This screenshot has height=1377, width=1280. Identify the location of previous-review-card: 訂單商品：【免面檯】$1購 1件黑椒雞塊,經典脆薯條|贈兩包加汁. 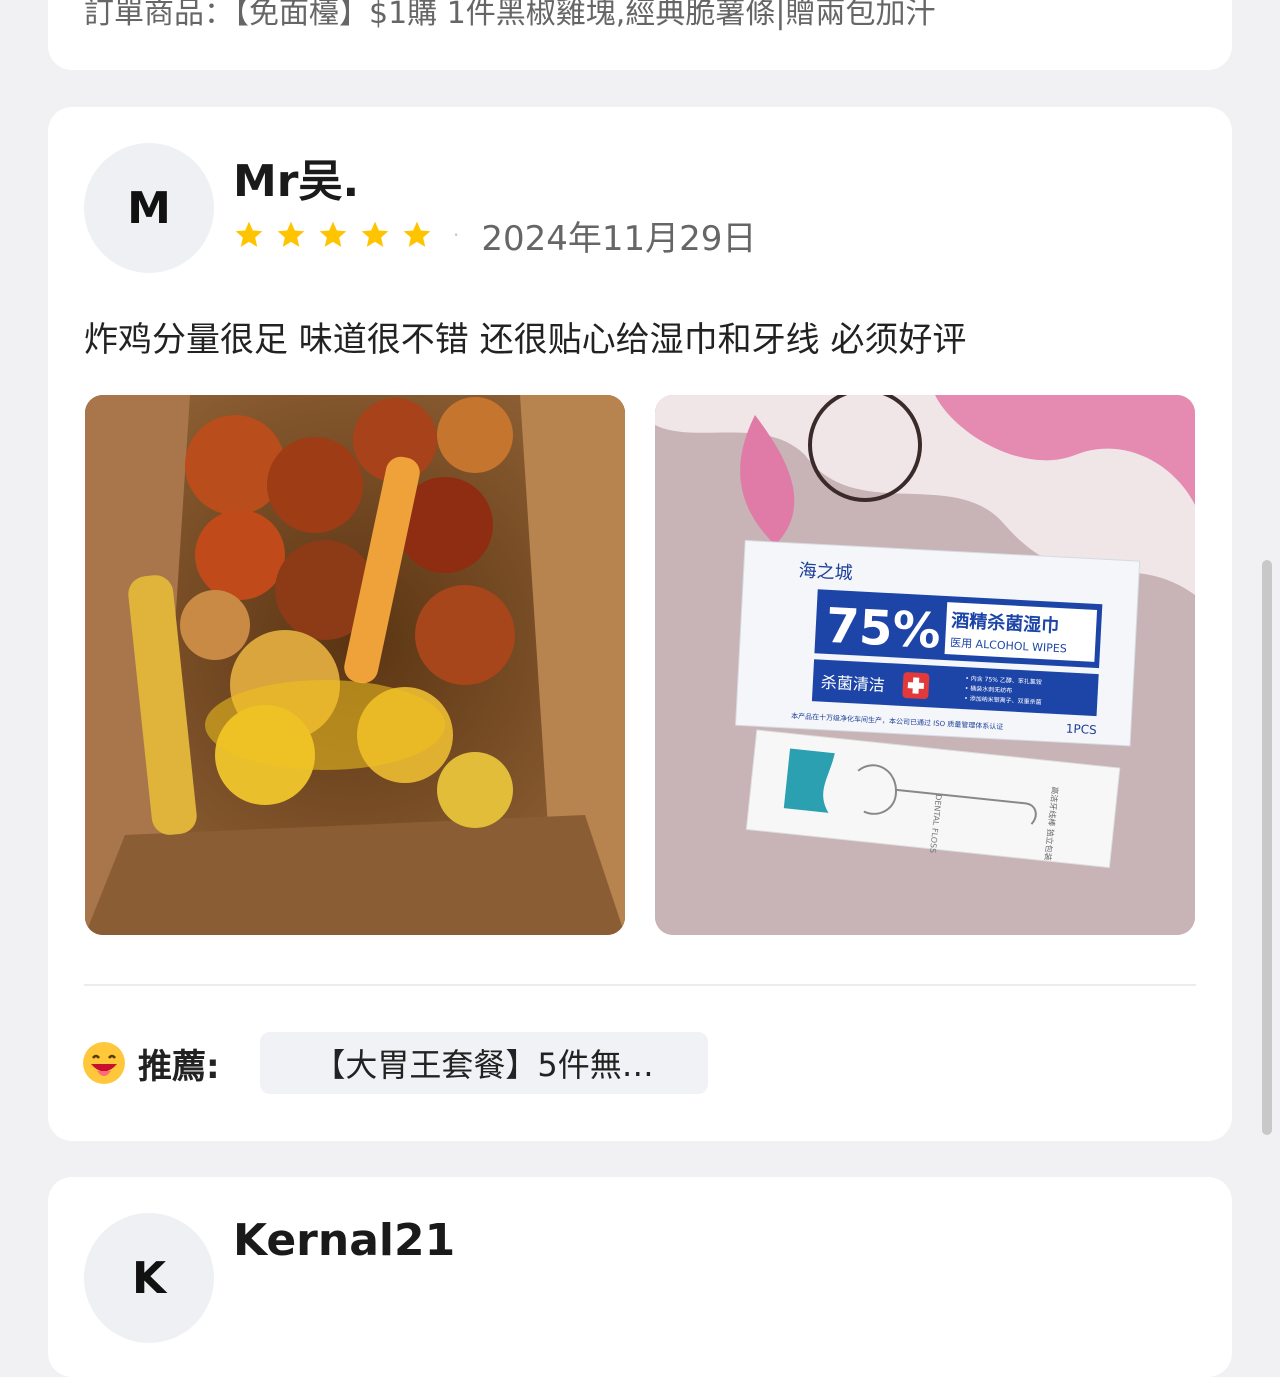
(640, 35).